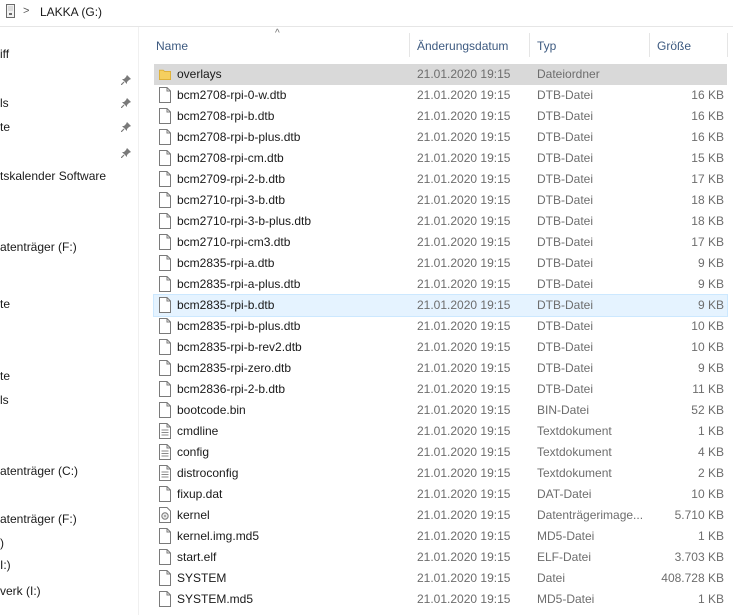 Image resolution: width=733 pixels, height=615 pixels. What do you see at coordinates (20, 591) in the screenshot?
I see `nav-item: verk (I:)` at bounding box center [20, 591].